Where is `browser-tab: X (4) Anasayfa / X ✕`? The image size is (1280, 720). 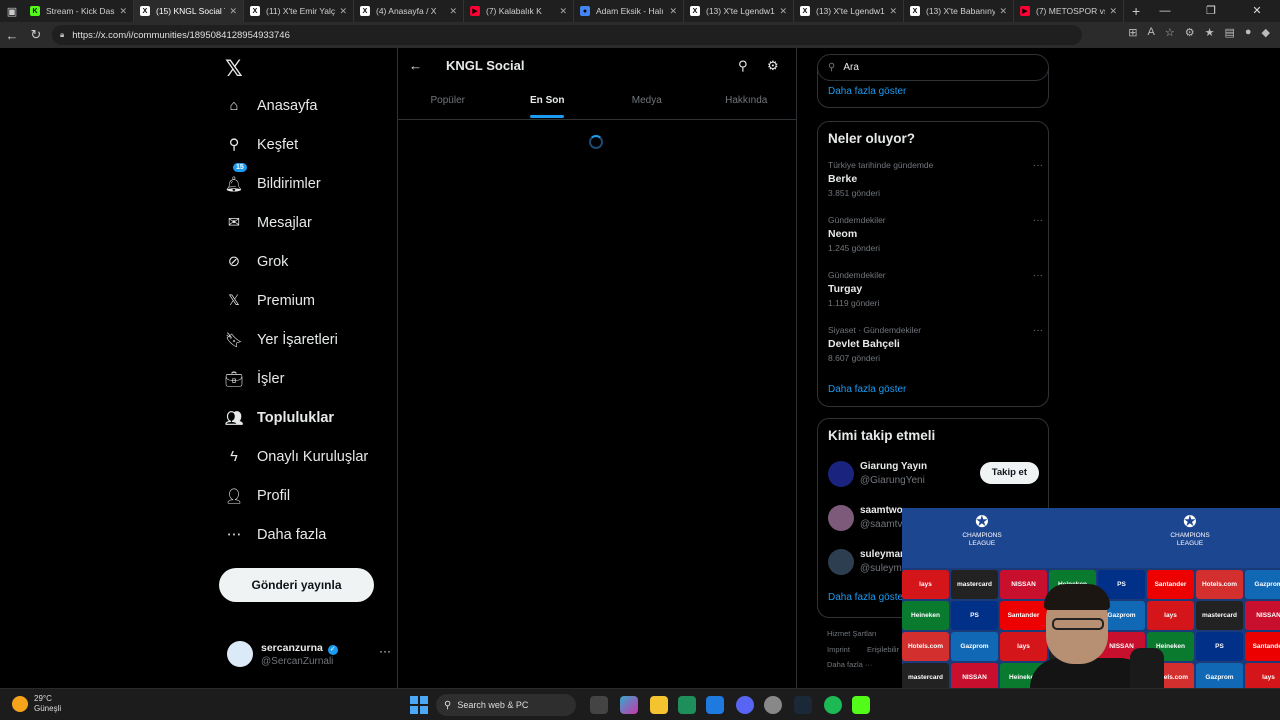 browser-tab: X (4) Anasayfa / X ✕ is located at coordinates (409, 11).